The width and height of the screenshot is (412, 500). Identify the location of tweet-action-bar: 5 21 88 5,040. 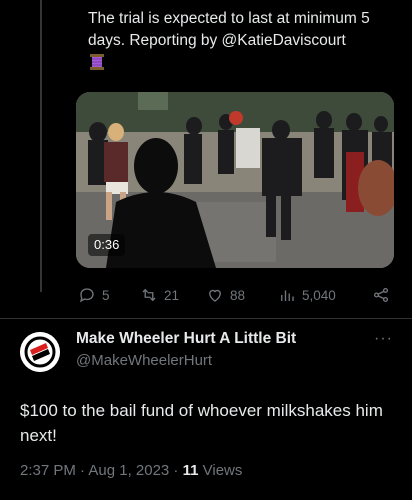
(237, 295).